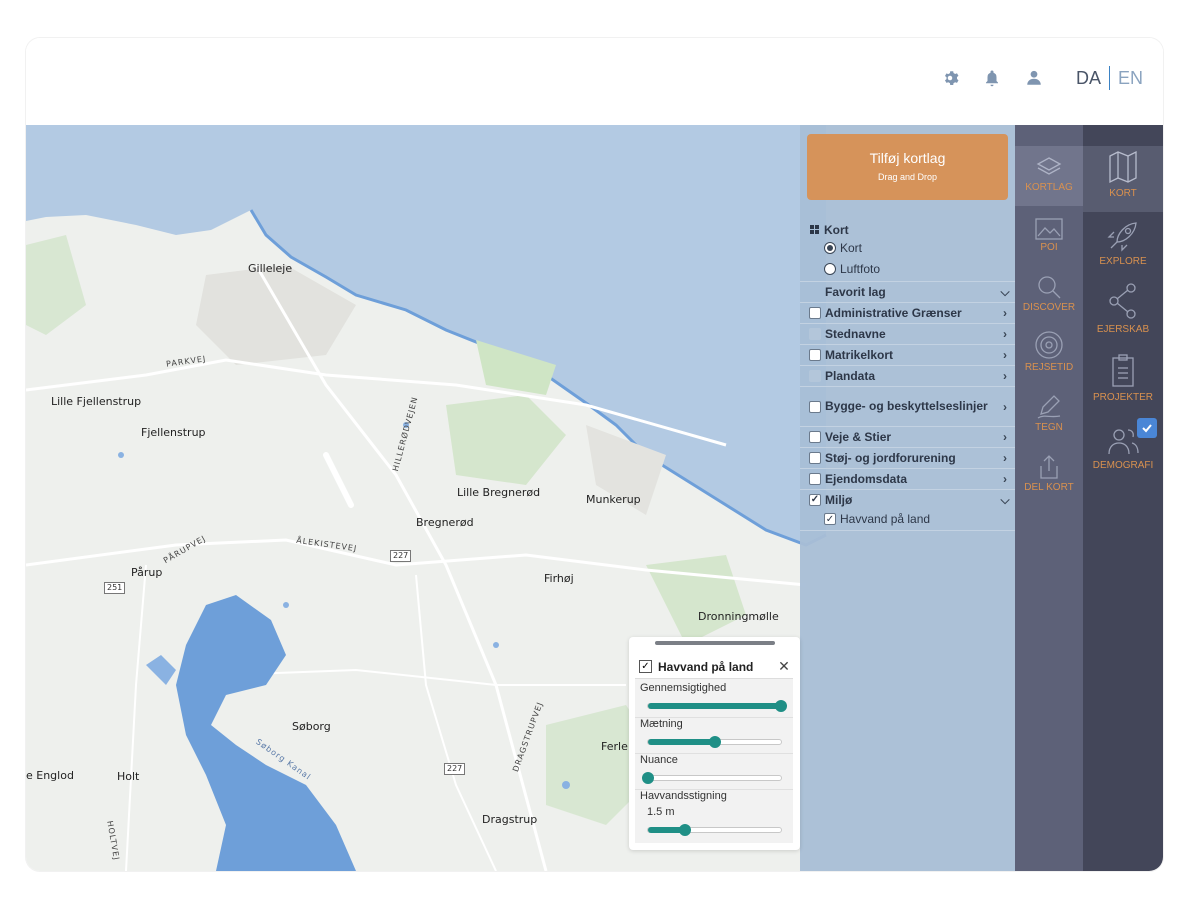  I want to click on nav-ejerskab: EJERSKAB, so click(1123, 315).